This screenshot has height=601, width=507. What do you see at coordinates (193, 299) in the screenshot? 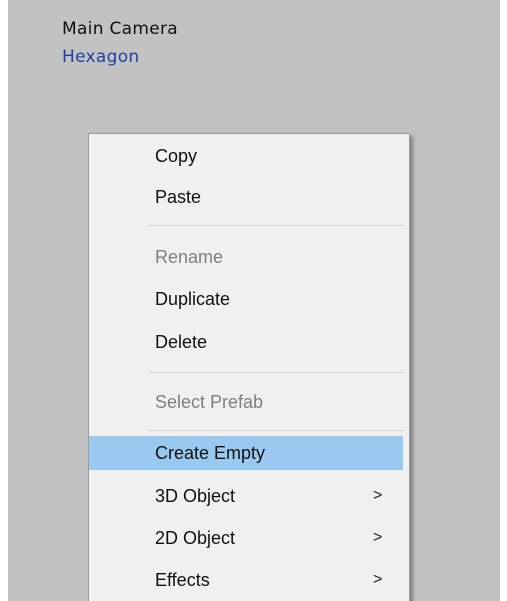
I see `menu-item-label: Duplicate` at bounding box center [193, 299].